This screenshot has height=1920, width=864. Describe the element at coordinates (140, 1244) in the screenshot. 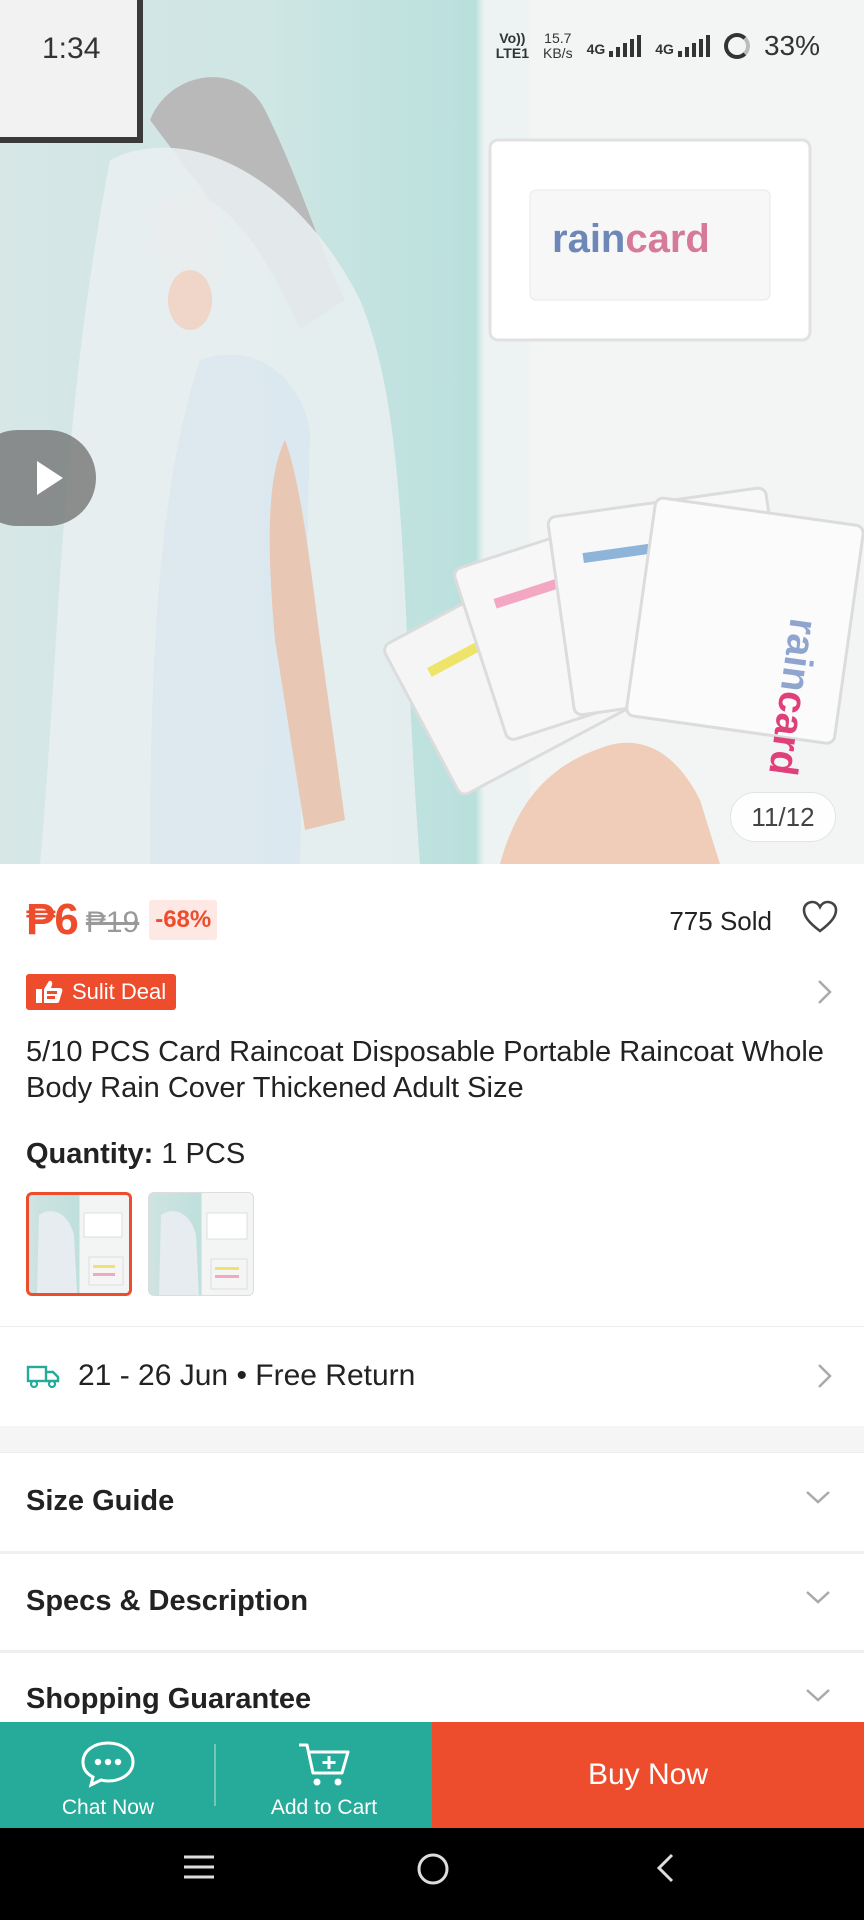

I see `variation-thumbnails` at that location.